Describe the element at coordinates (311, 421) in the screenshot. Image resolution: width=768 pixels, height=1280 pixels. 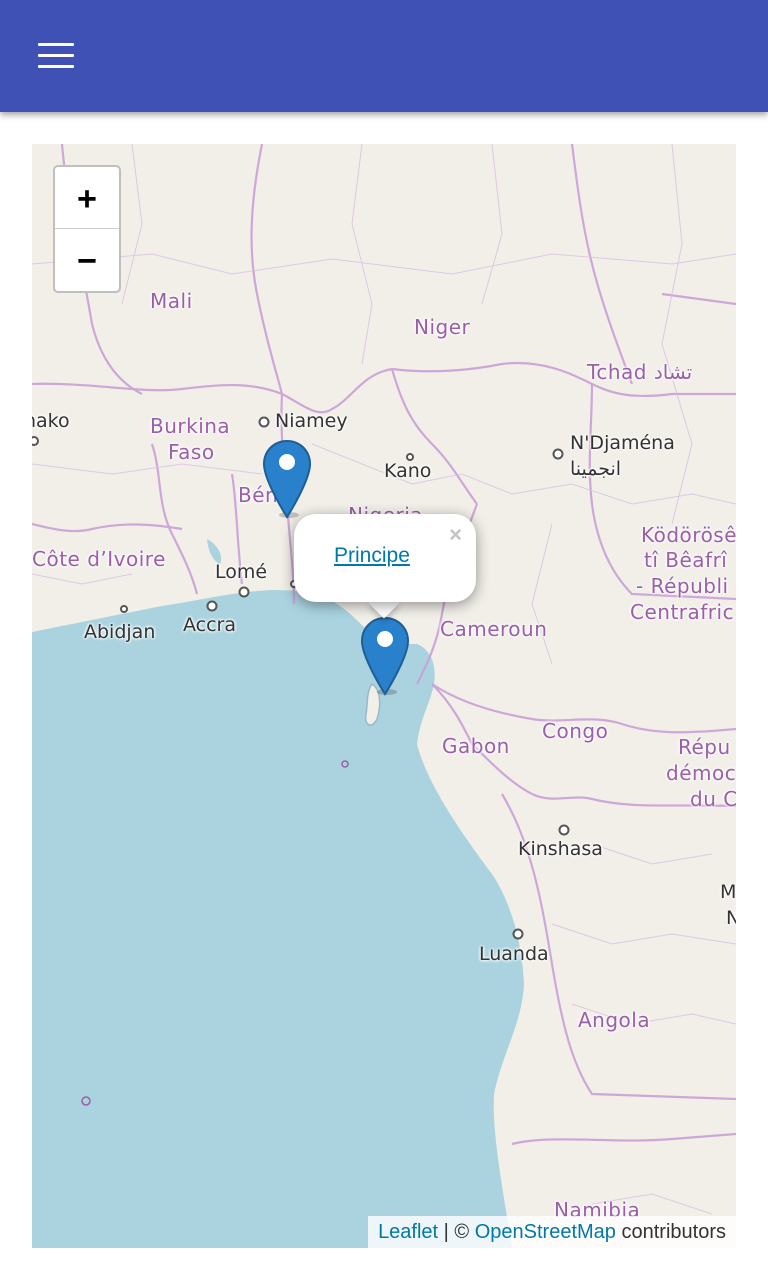
I see `city-label: Niamey` at that location.